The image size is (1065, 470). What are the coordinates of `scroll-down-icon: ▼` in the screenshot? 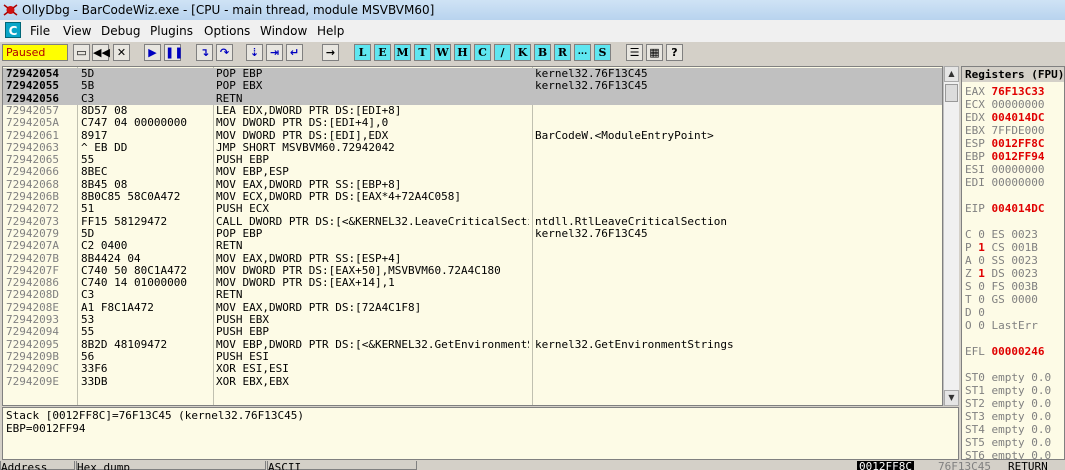 It's located at (951, 398).